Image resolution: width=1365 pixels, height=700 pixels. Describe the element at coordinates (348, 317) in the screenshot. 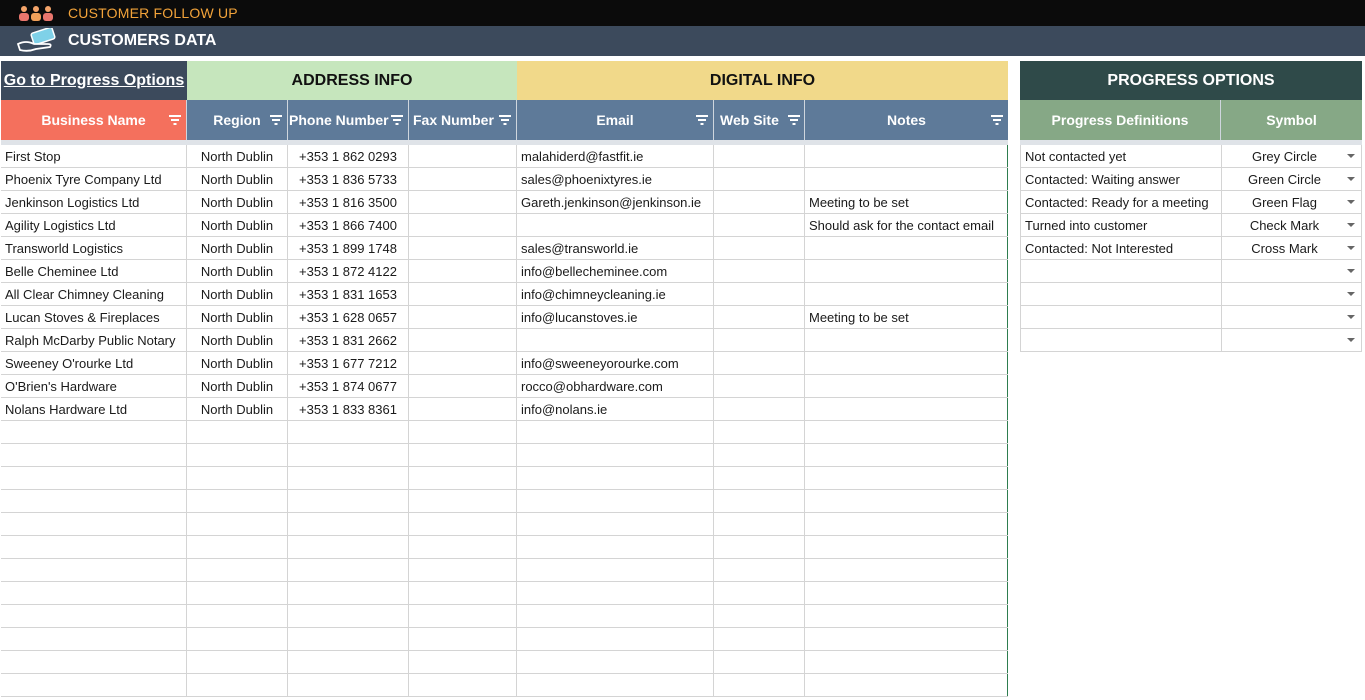

I see `phone-number-cell: +353 1 628 0657` at that location.